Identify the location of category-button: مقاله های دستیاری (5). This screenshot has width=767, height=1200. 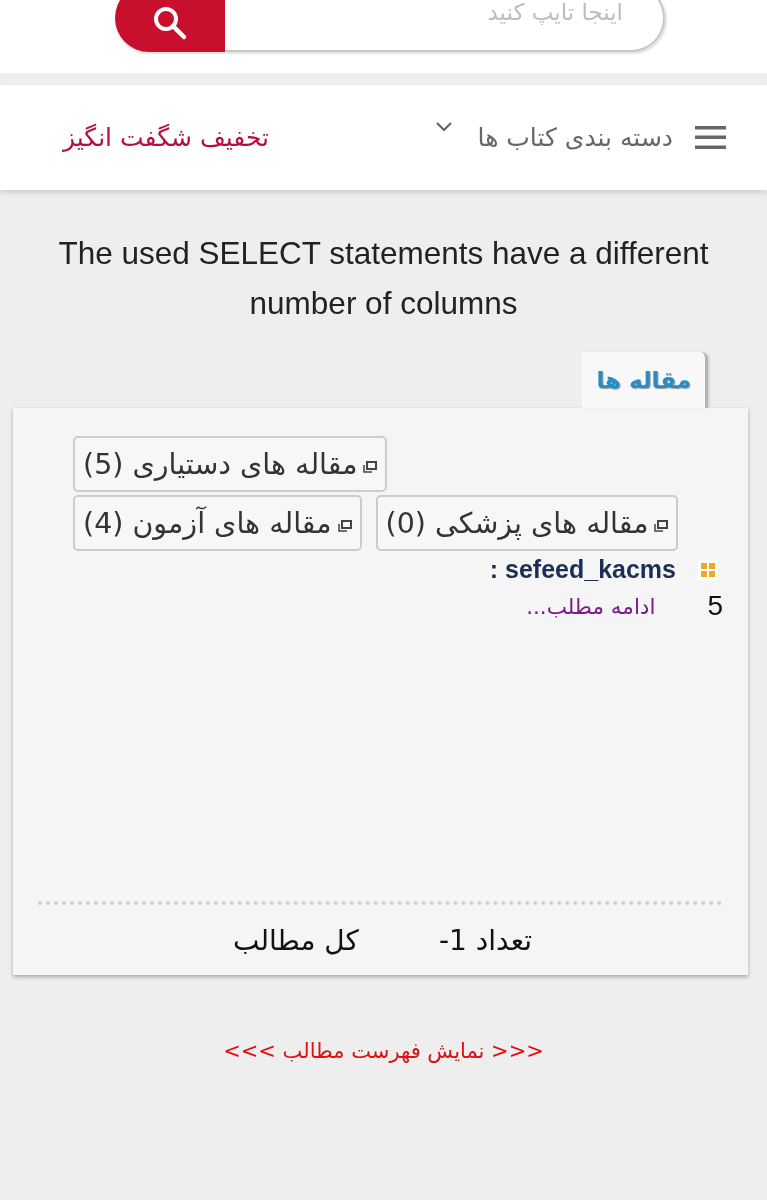
(230, 464).